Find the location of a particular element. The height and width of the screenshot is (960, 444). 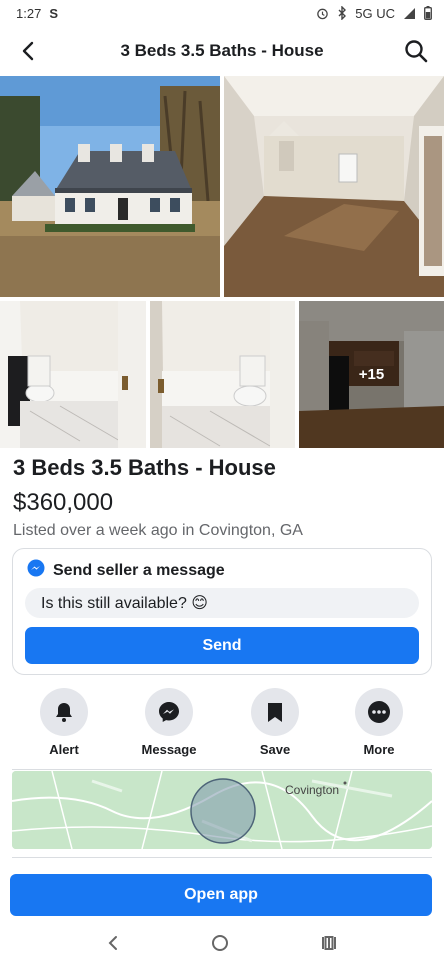

bell-icon is located at coordinates (64, 712).